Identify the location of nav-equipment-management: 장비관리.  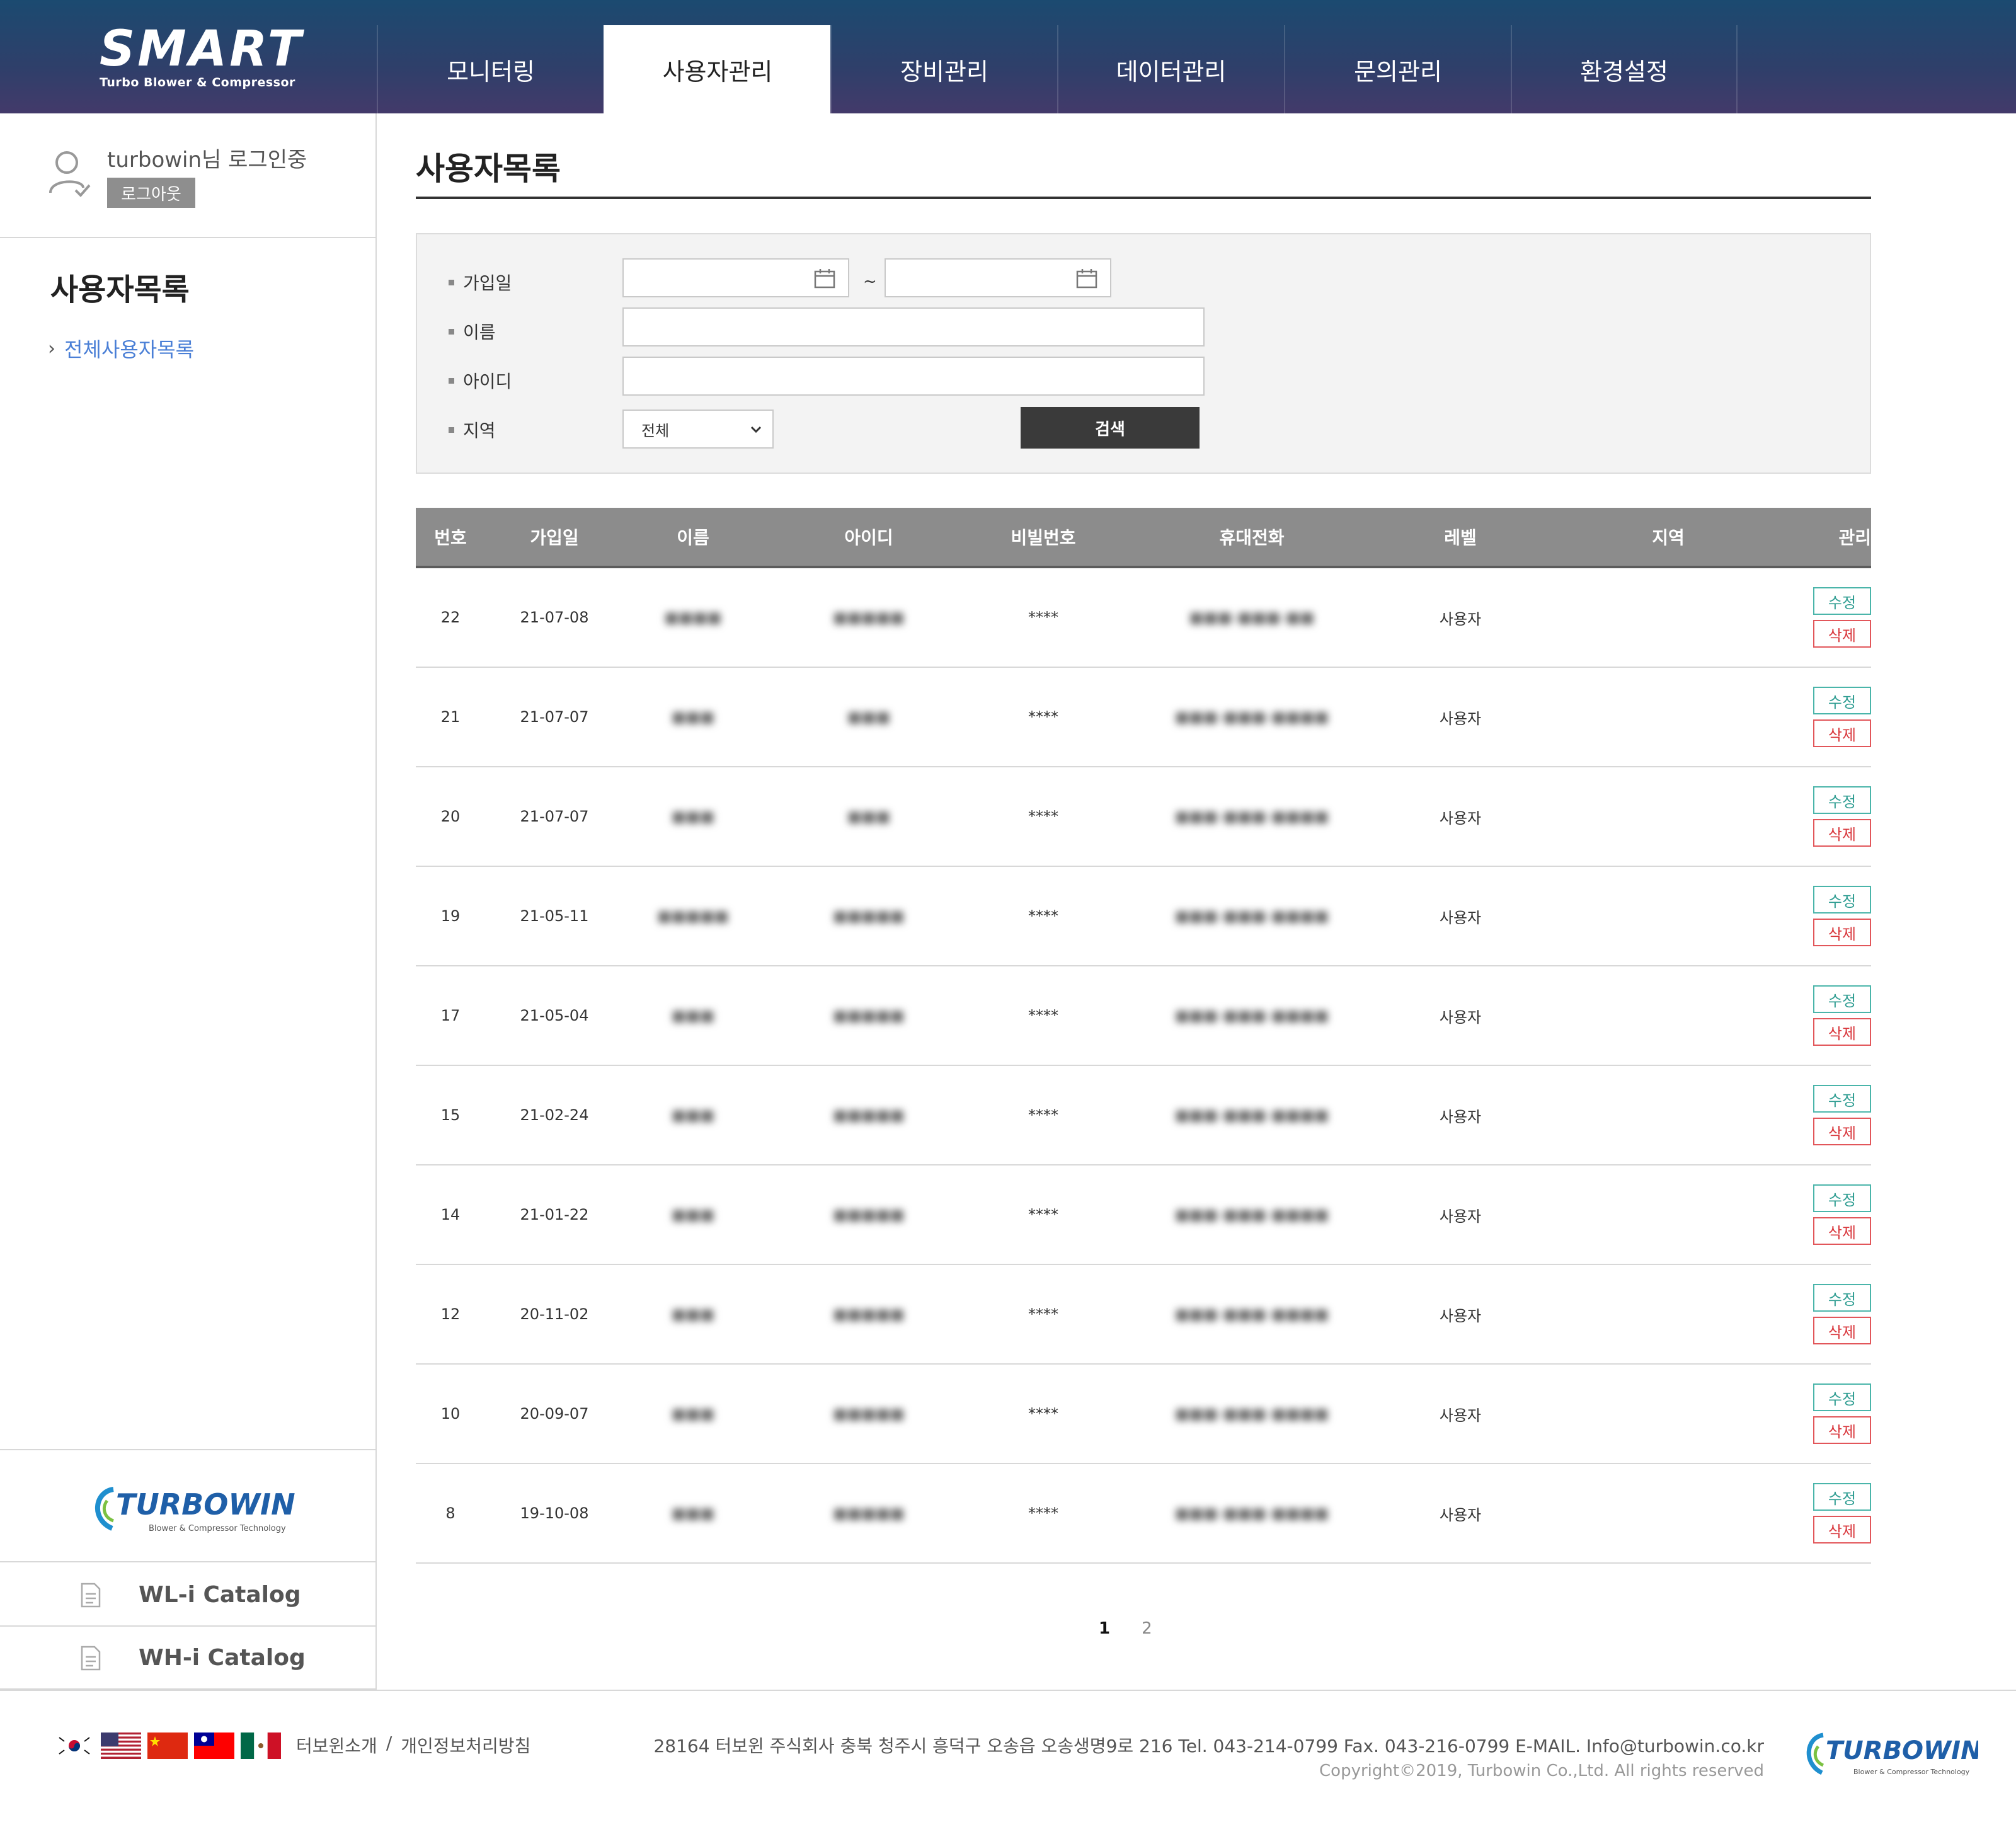
(943, 69).